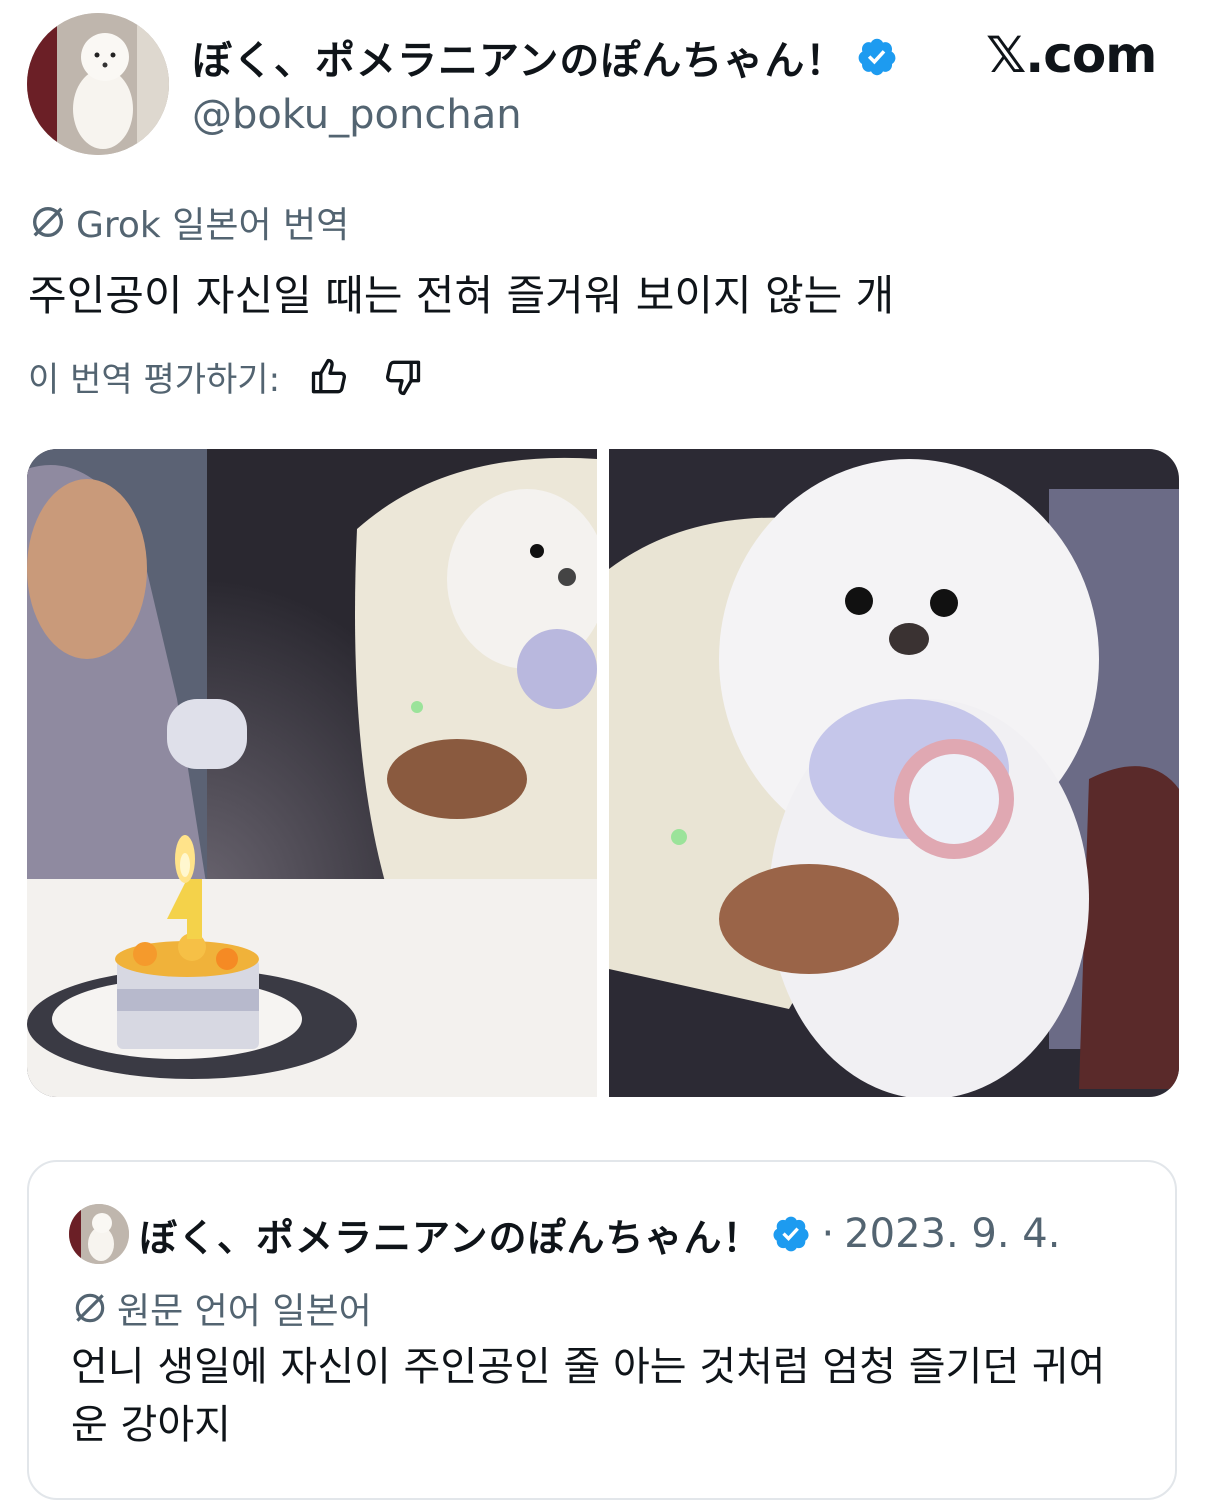 The image size is (1206, 1500). I want to click on rate-translation-row: 이 번역 평가하기:, so click(226, 376).